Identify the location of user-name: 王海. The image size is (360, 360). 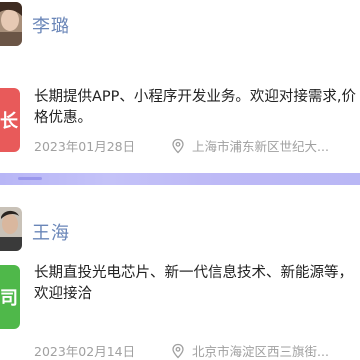
(51, 232).